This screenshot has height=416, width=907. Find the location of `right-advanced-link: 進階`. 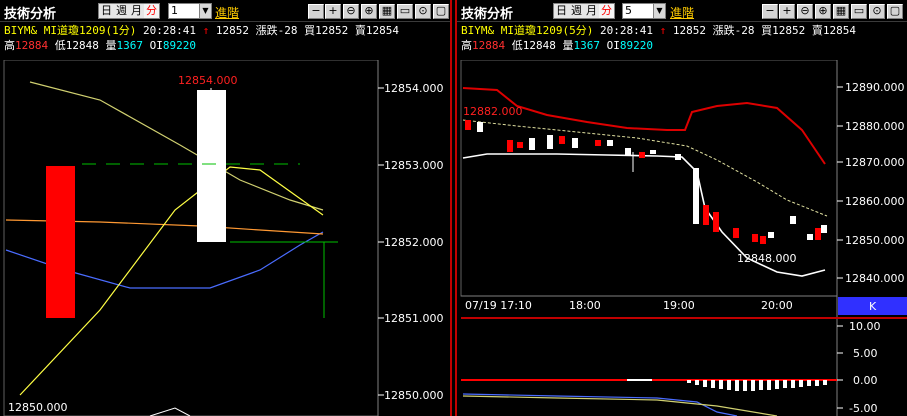

right-advanced-link: 進階 is located at coordinates (682, 12).